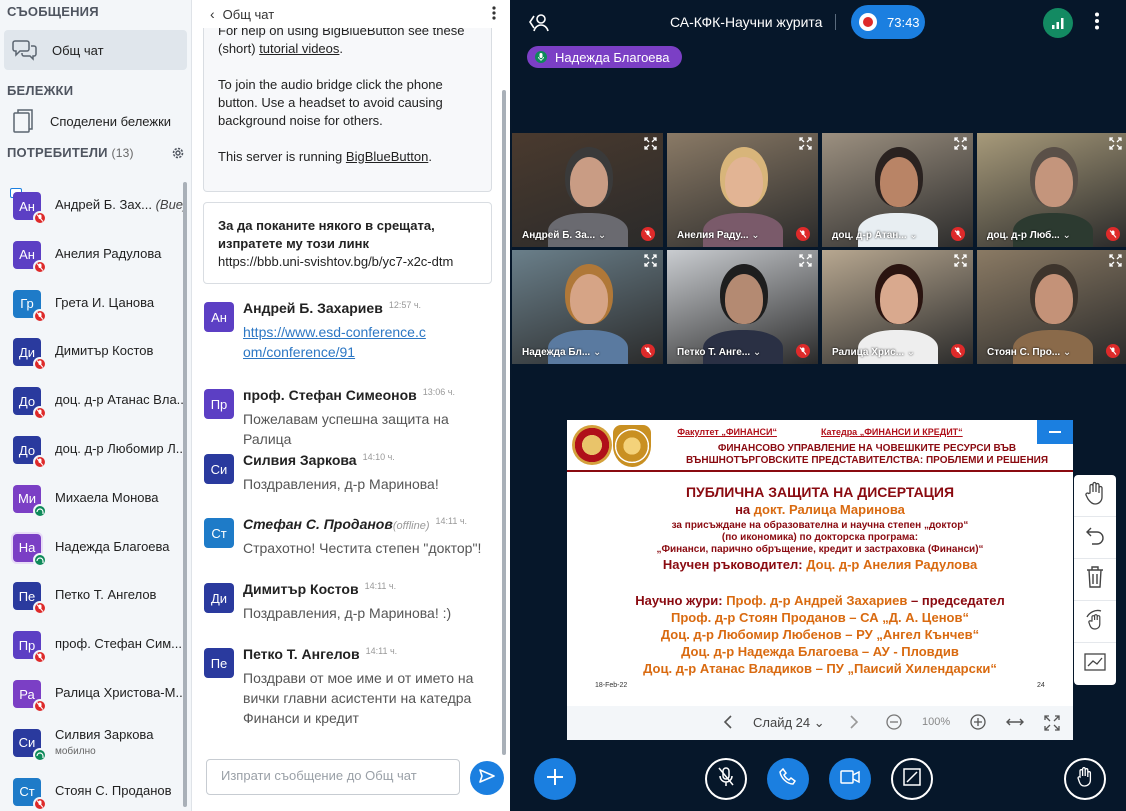 Image resolution: width=1126 pixels, height=811 pixels. Describe the element at coordinates (912, 779) in the screenshot. I see `share-screen-button` at that location.